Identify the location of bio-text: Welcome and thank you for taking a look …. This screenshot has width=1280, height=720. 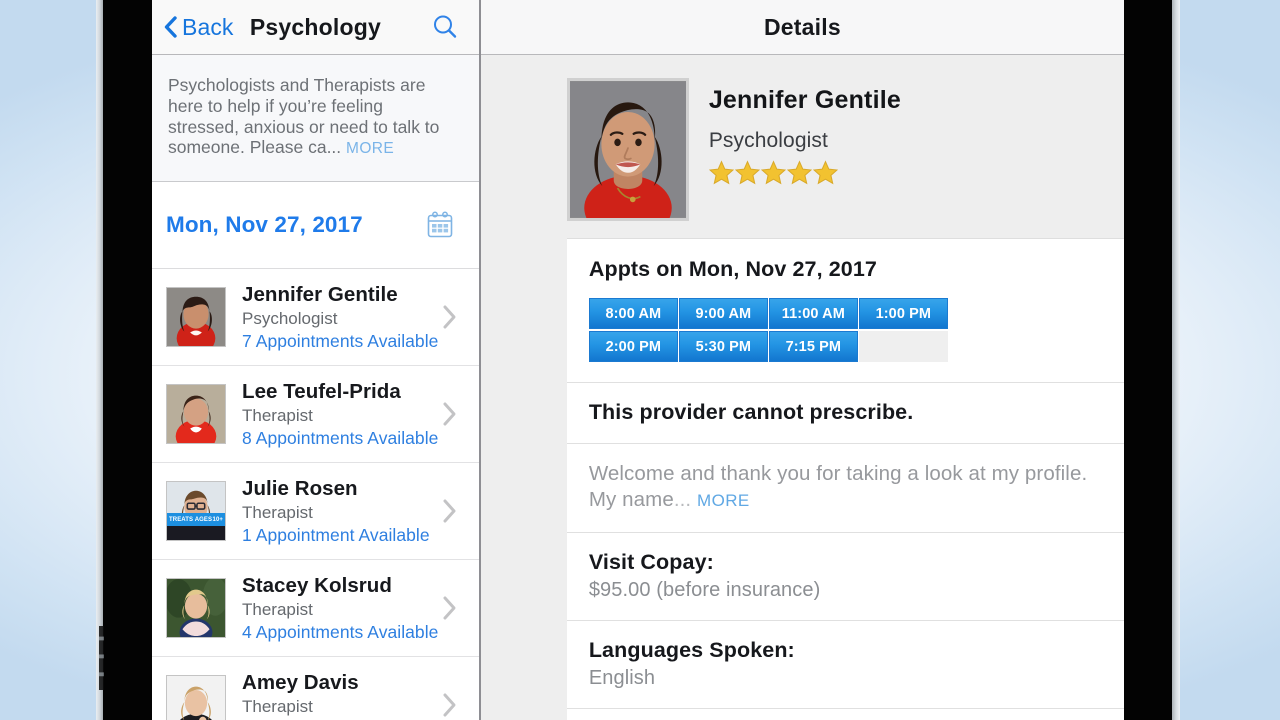
(845, 487).